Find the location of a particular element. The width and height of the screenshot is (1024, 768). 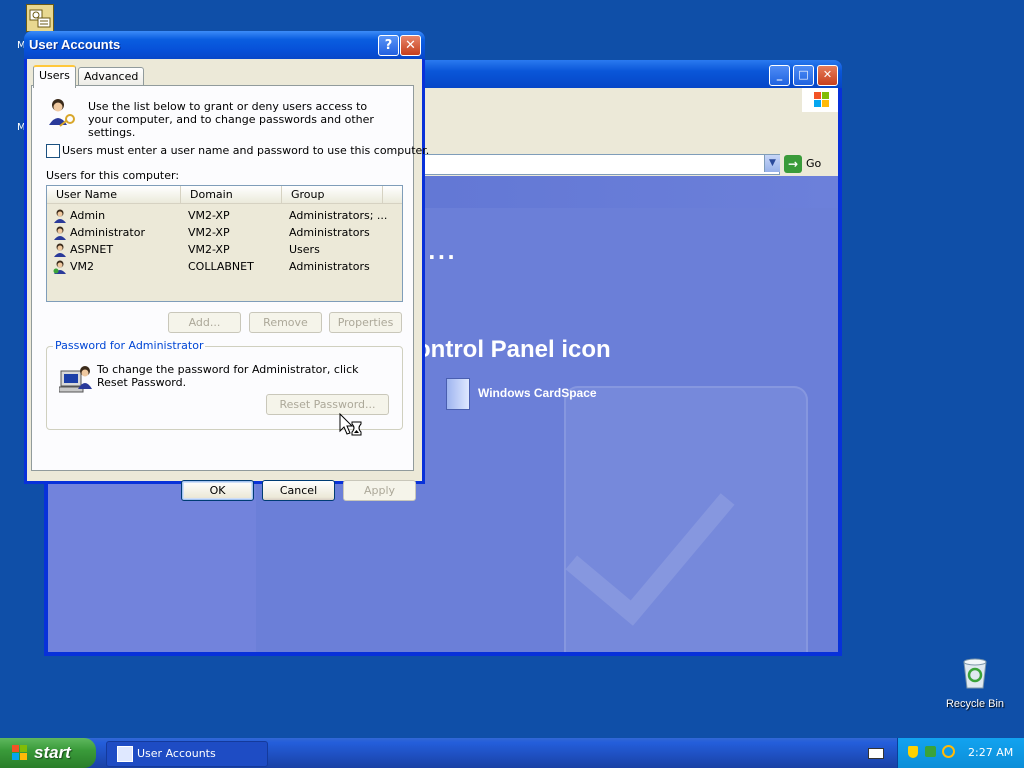

users-list-header: User Name Domain Group is located at coordinates (224, 195).